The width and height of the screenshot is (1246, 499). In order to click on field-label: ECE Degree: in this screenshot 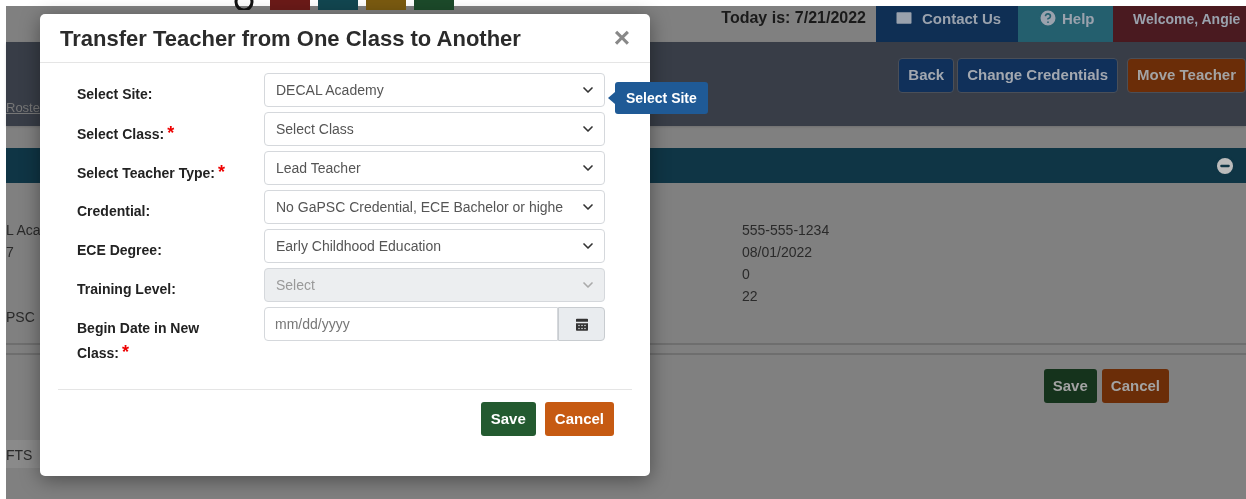, I will do `click(120, 250)`.